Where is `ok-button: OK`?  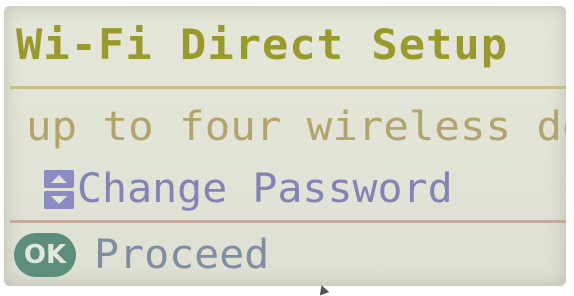 ok-button: OK is located at coordinates (45, 255).